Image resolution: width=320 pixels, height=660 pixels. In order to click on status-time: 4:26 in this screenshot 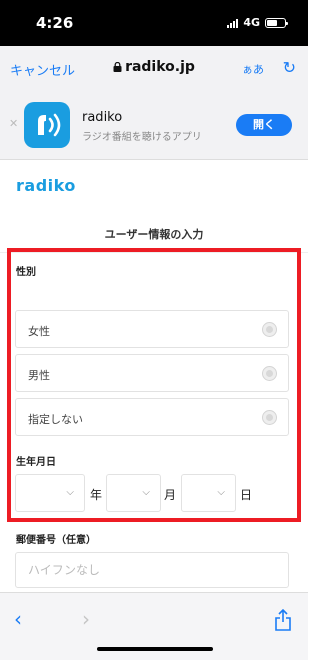, I will do `click(55, 23)`.